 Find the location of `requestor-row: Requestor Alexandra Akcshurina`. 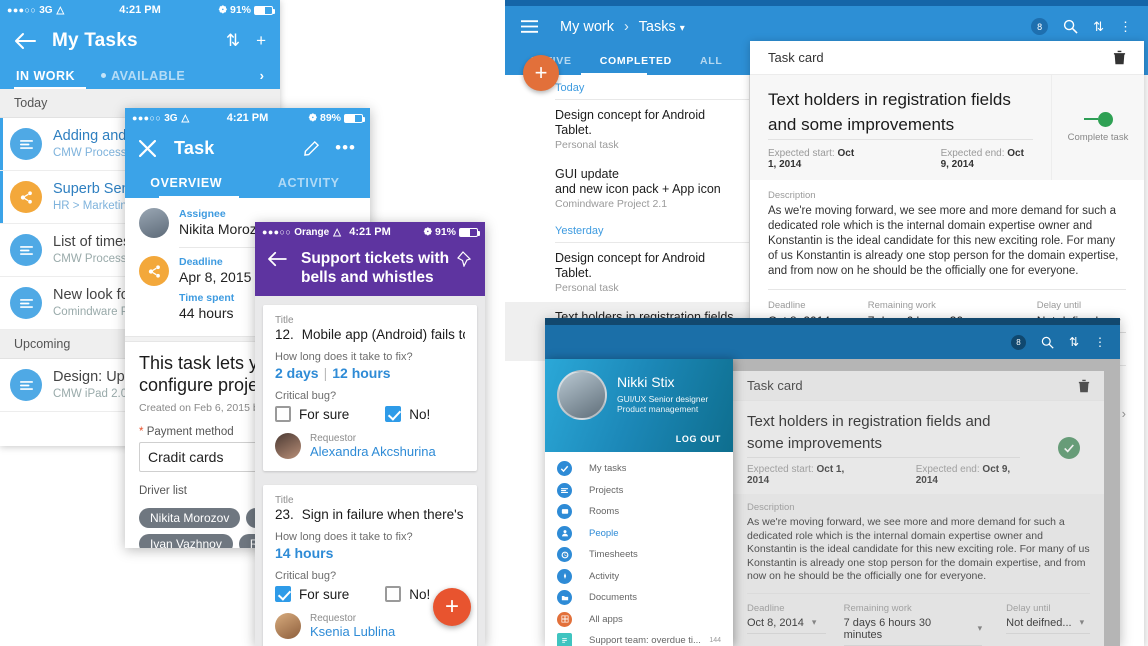

requestor-row: Requestor Alexandra Akcshurina is located at coordinates (370, 446).